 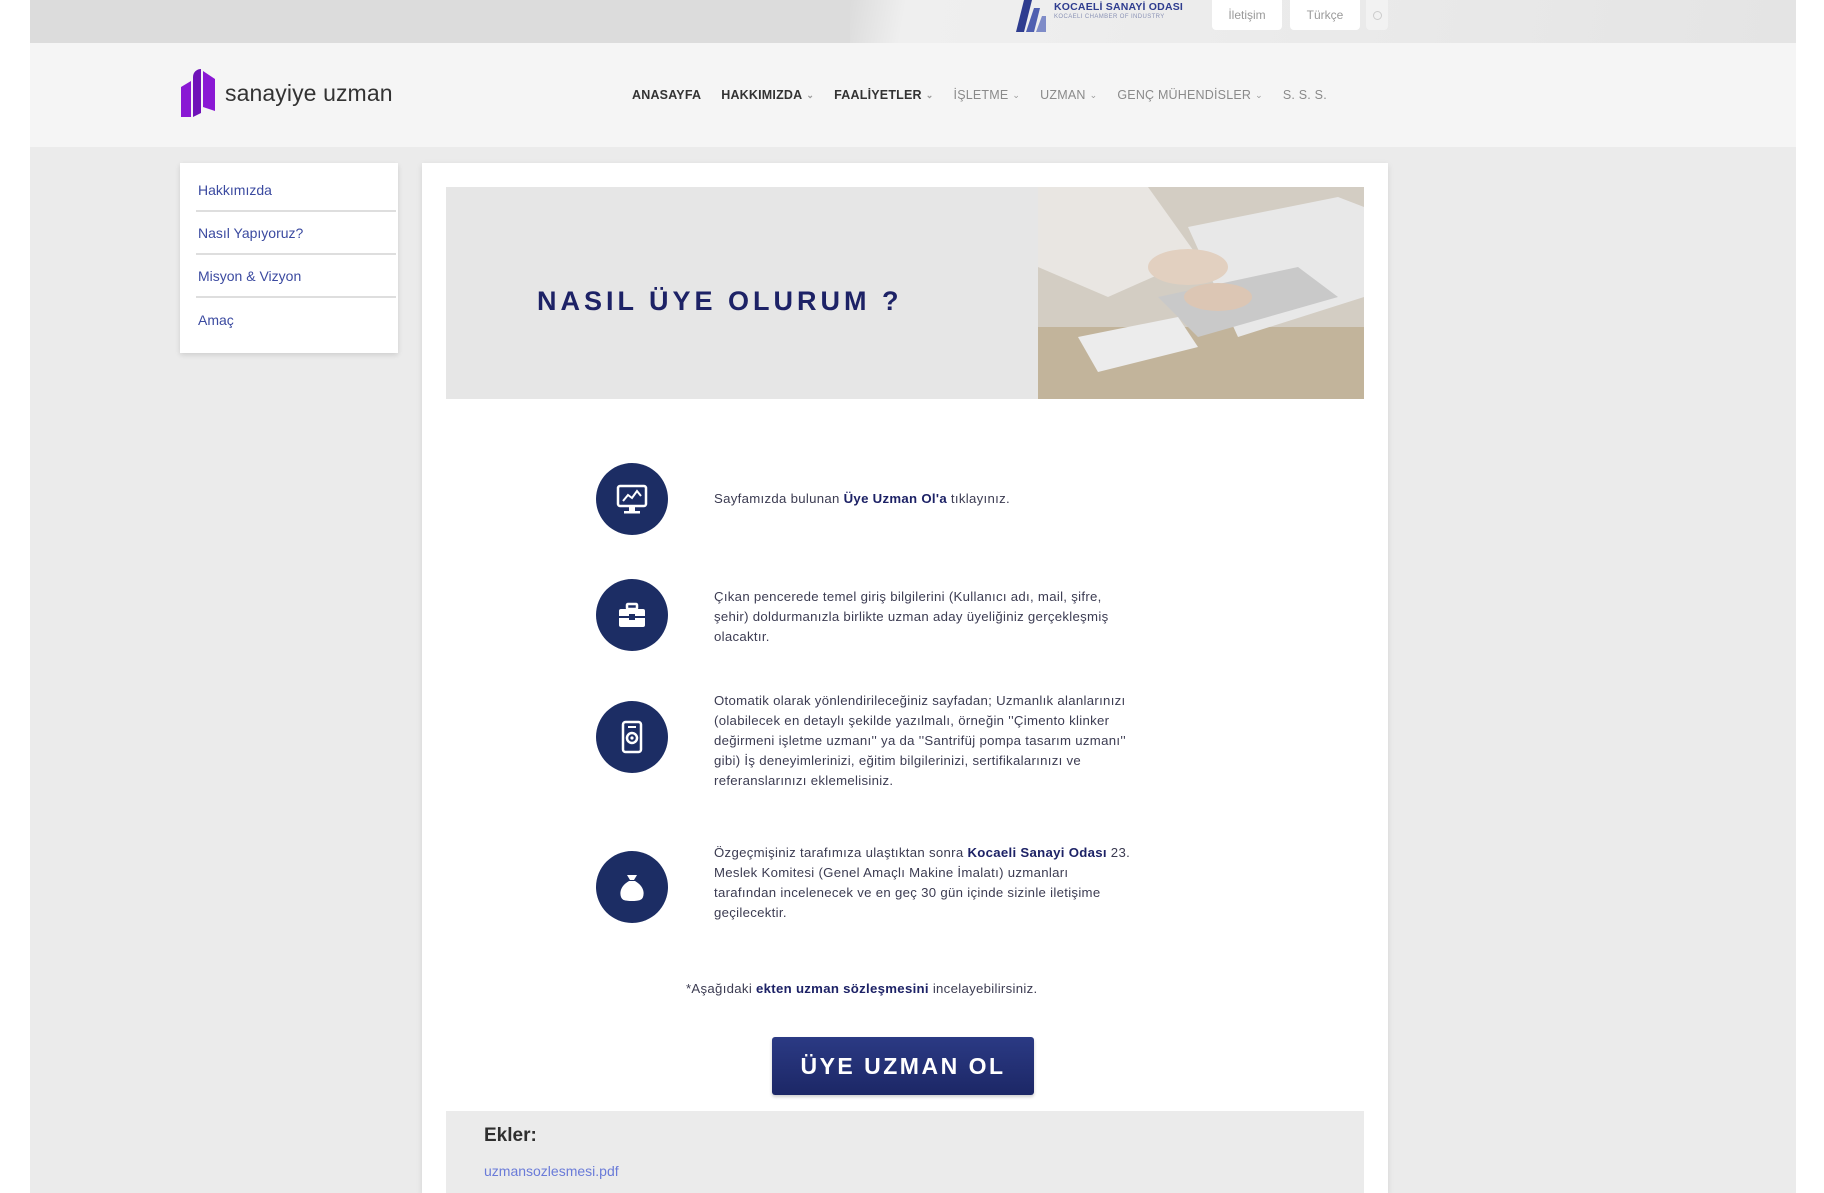 I want to click on briefcase-icon, so click(x=632, y=615).